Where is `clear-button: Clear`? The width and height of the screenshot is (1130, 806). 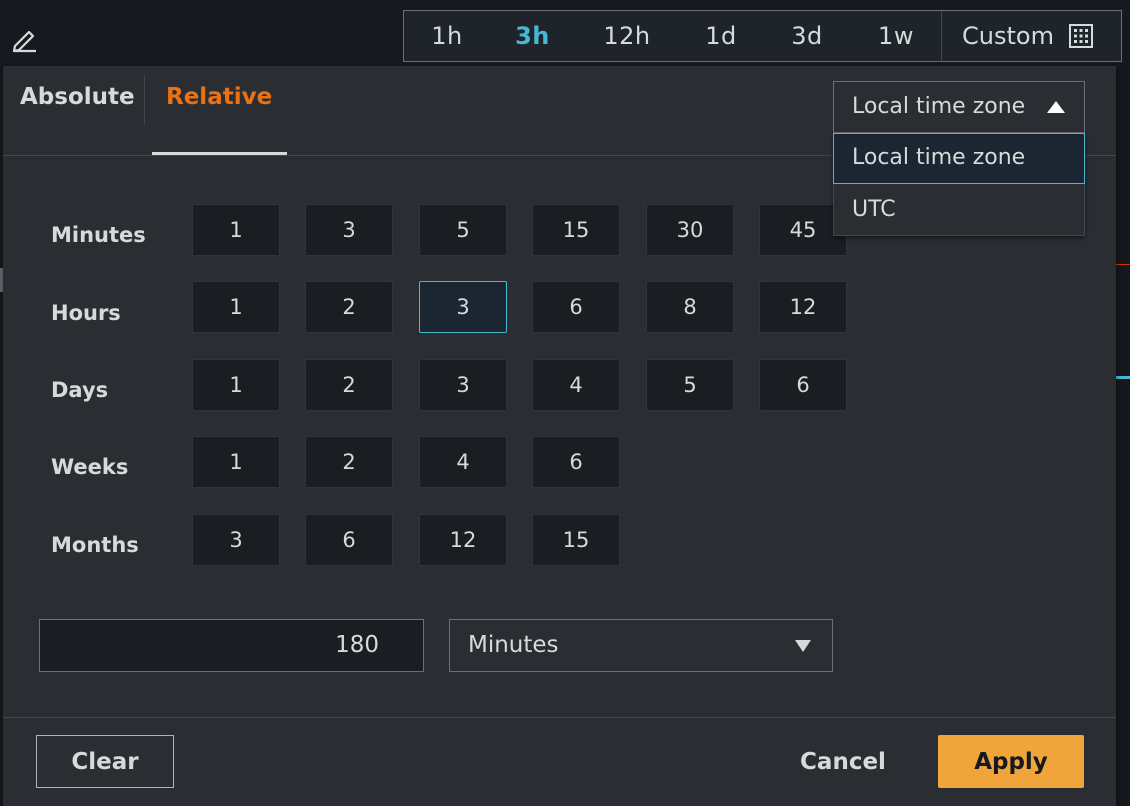 clear-button: Clear is located at coordinates (105, 761).